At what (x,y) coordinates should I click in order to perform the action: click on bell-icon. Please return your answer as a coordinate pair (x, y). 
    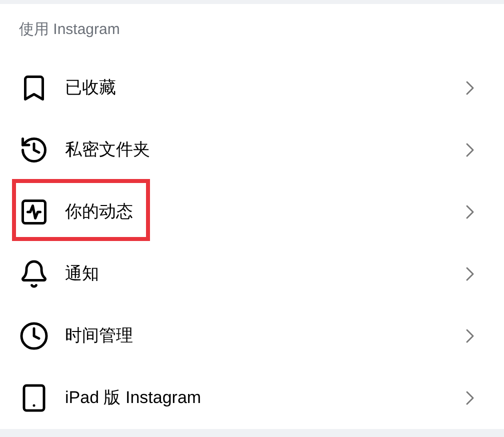
    Looking at the image, I should click on (34, 274).